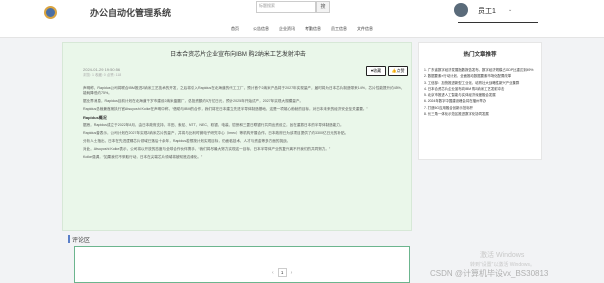 This screenshot has width=604, height=283. I want to click on like-button: 👍点赞, so click(398, 71).